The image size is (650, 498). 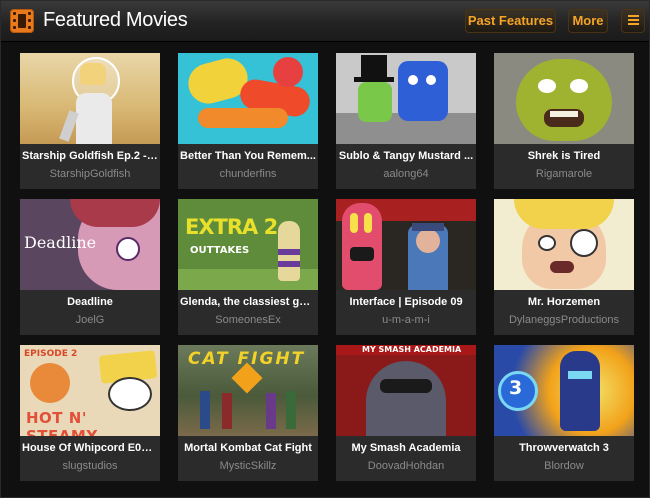 What do you see at coordinates (510, 21) in the screenshot?
I see `past-features-button: Past Features` at bounding box center [510, 21].